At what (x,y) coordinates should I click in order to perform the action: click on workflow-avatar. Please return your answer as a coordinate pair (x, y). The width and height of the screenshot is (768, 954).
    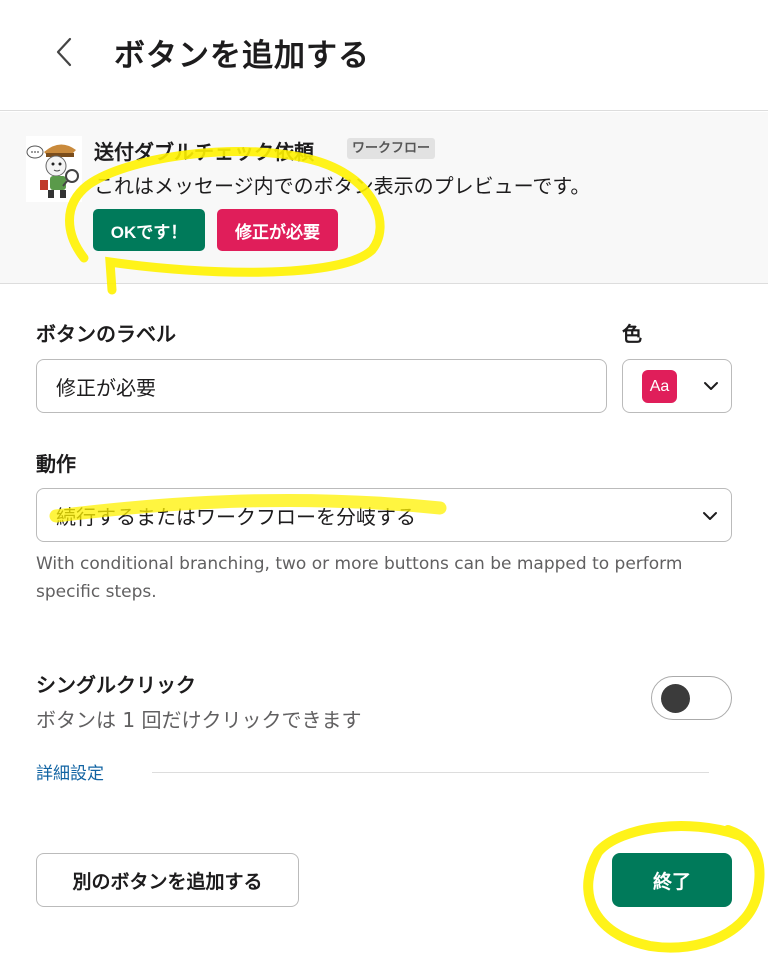
    Looking at the image, I should click on (54, 169).